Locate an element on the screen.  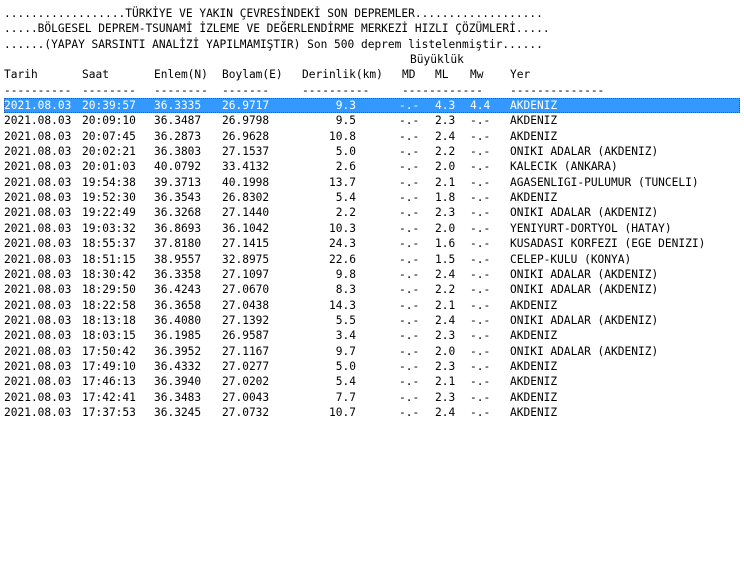
cell-lat: 36.3543 is located at coordinates (178, 198).